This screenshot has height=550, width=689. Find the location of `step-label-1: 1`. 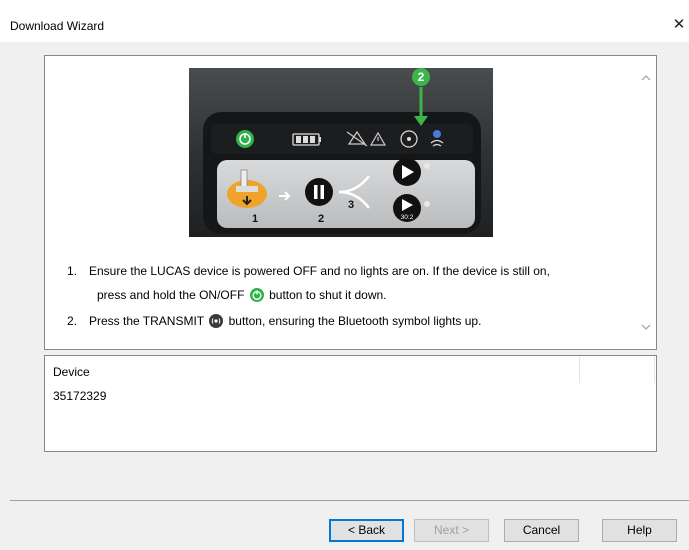

step-label-1: 1 is located at coordinates (255, 219).